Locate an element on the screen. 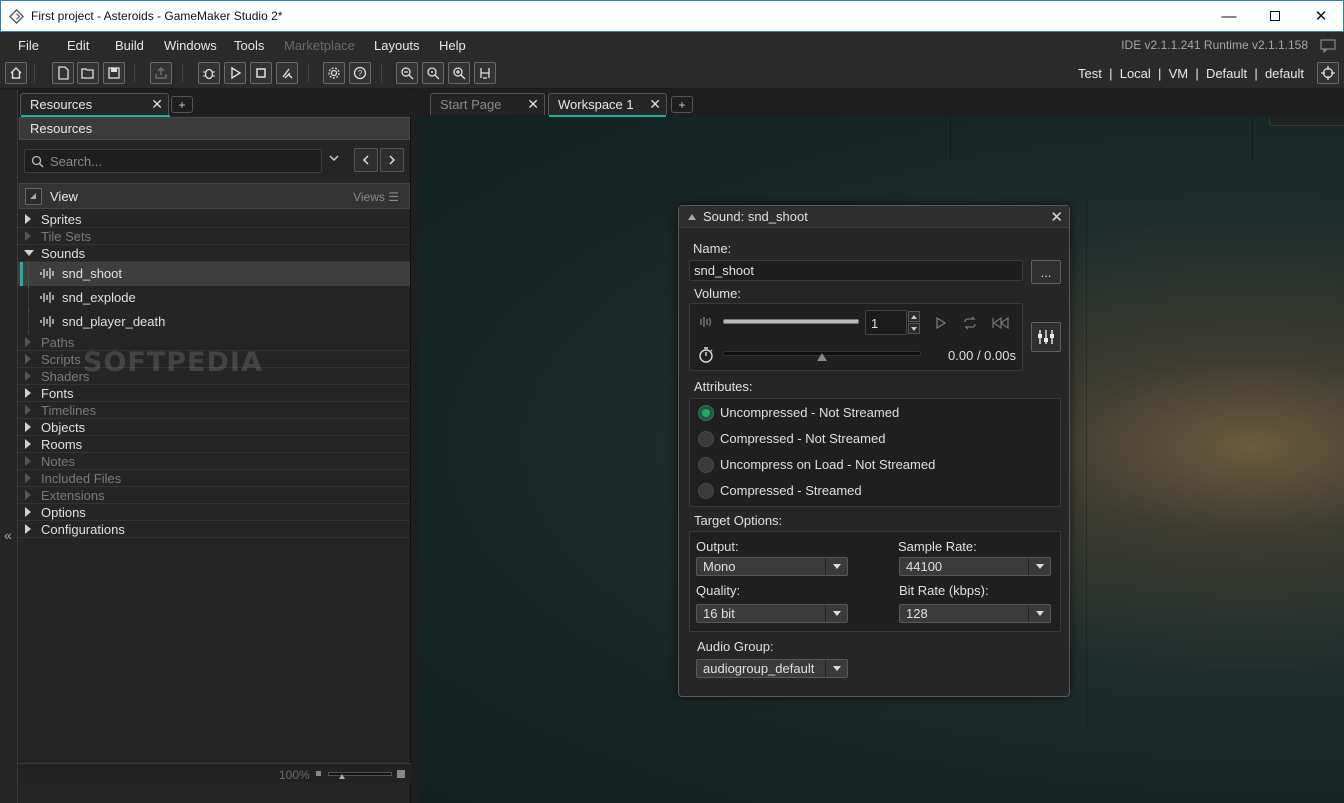  search-dropdown-icon is located at coordinates (334, 158).